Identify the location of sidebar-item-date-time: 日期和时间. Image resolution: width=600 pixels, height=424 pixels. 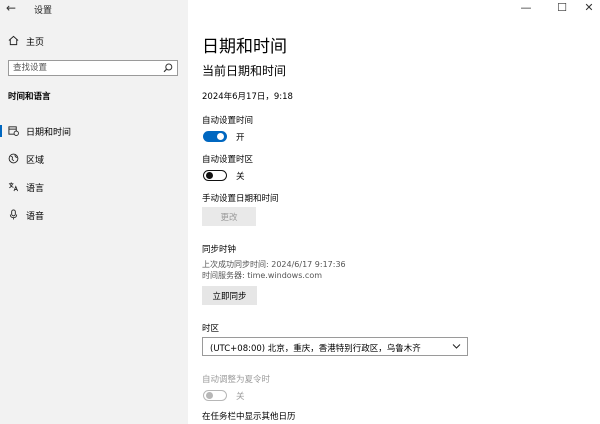
(94, 131).